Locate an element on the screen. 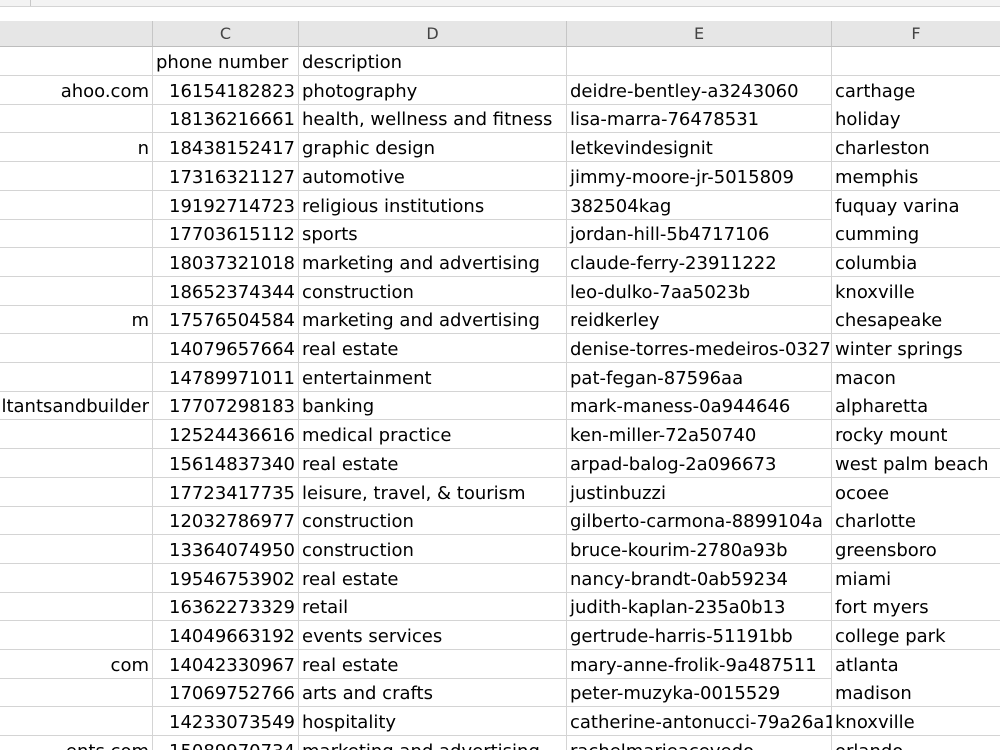 Image resolution: width=1000 pixels, height=750 pixels. cell-phone: 17703615112 is located at coordinates (226, 233).